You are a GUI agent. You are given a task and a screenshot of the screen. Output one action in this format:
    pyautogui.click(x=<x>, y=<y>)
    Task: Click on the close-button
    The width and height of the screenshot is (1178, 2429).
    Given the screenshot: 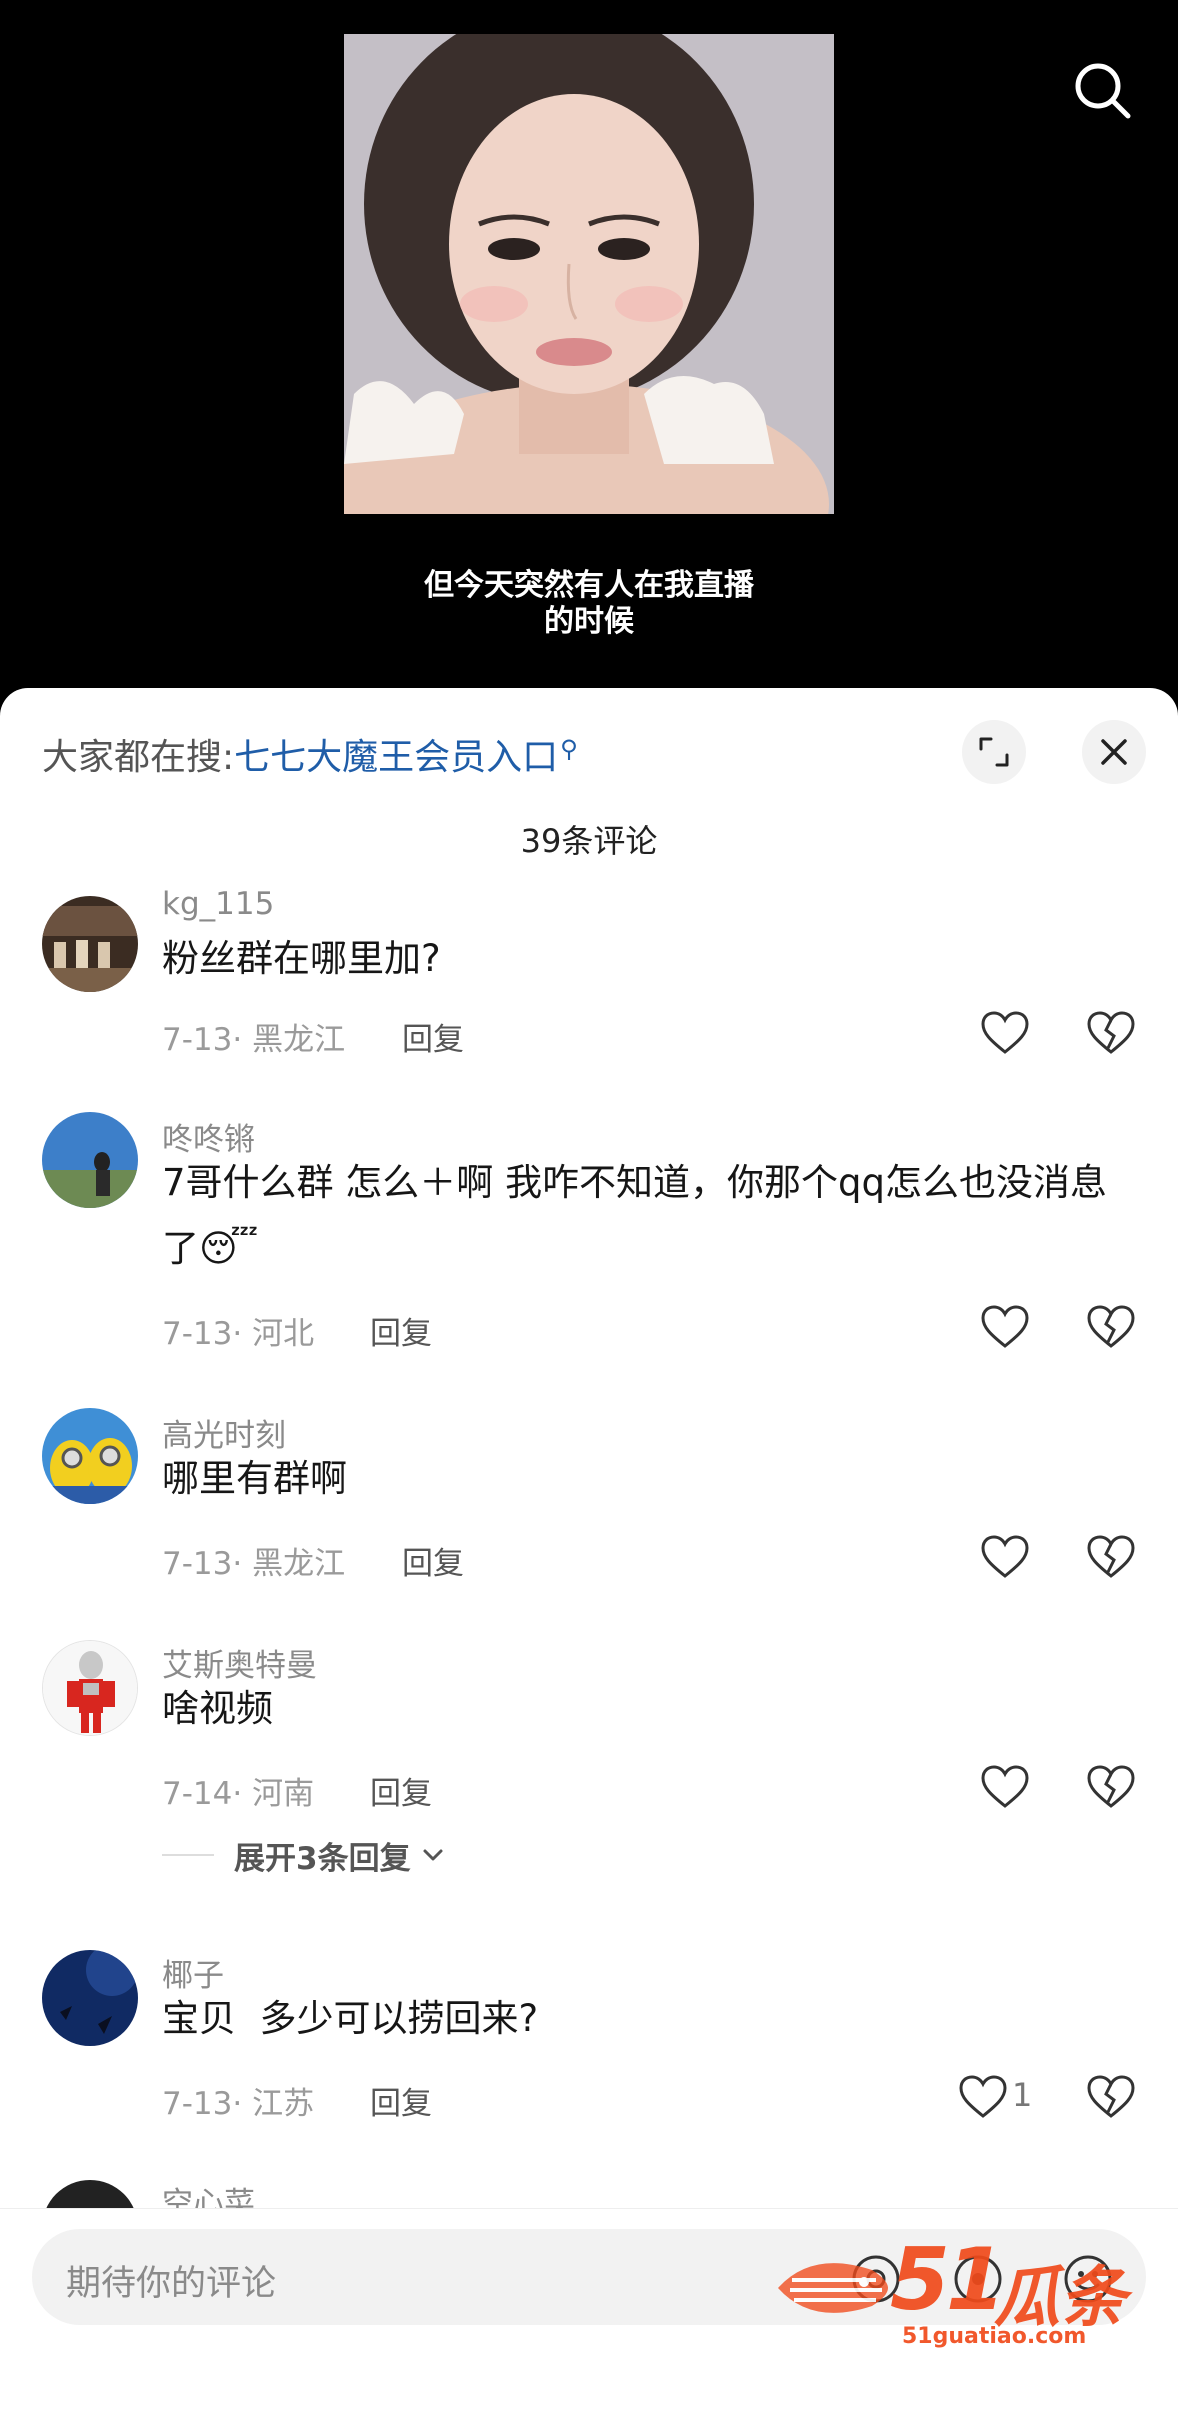 What is the action you would take?
    pyautogui.click(x=1114, y=752)
    